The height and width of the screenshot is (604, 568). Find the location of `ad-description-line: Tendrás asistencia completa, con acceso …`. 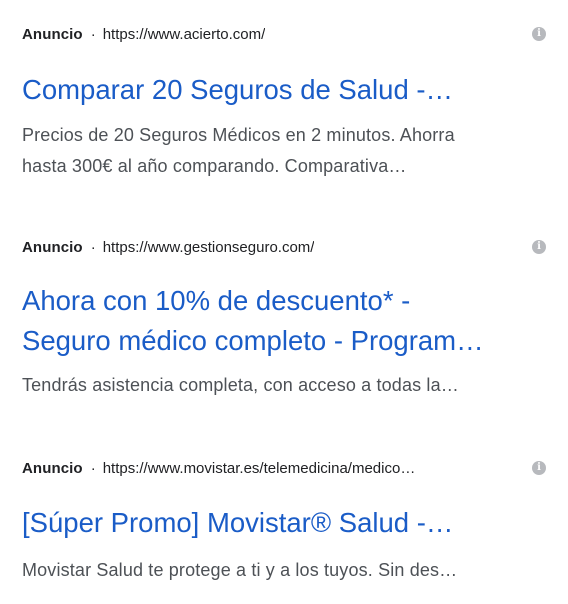

ad-description-line: Tendrás asistencia completa, con acceso … is located at coordinates (240, 385).